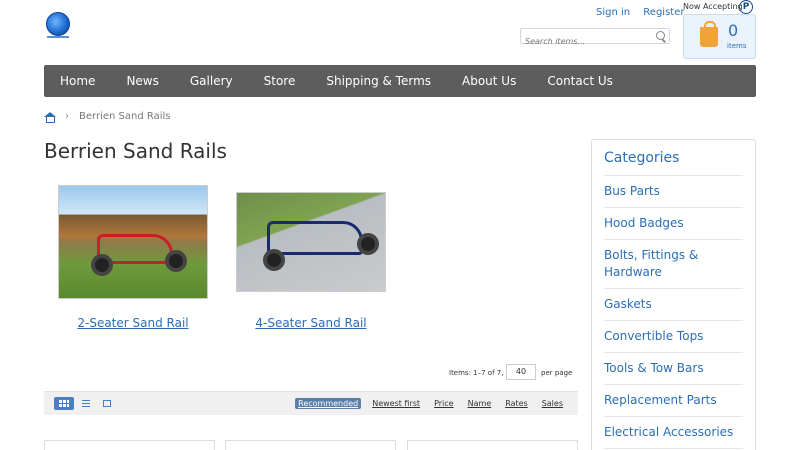  What do you see at coordinates (516, 403) in the screenshot?
I see `sort-rates: Rates` at bounding box center [516, 403].